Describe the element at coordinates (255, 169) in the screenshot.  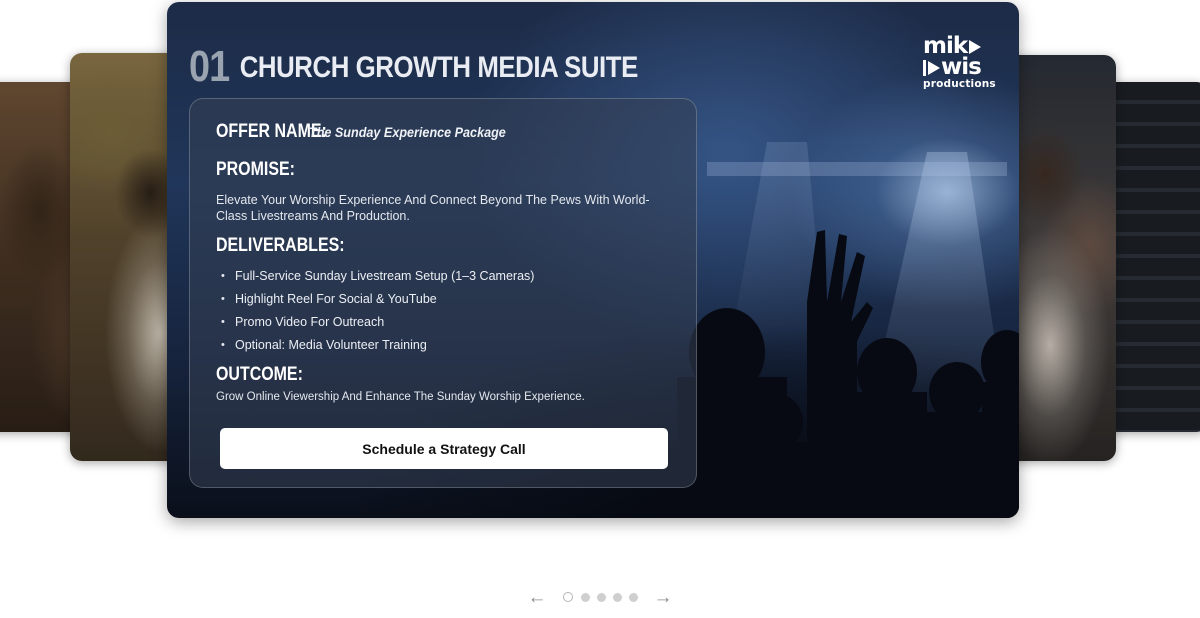
I see `promise-heading: PROMISE:` at that location.